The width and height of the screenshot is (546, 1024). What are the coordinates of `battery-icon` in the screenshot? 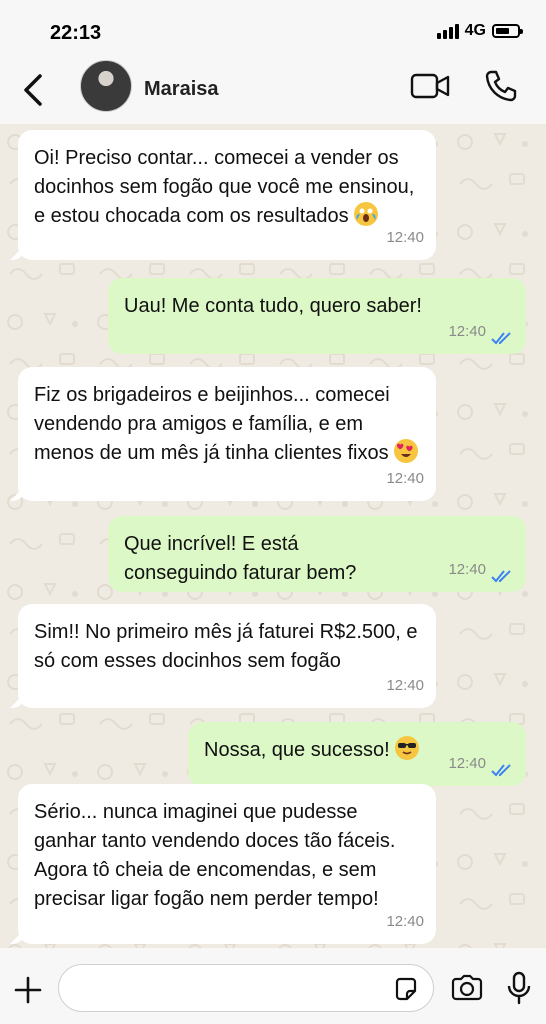 It's located at (507, 31).